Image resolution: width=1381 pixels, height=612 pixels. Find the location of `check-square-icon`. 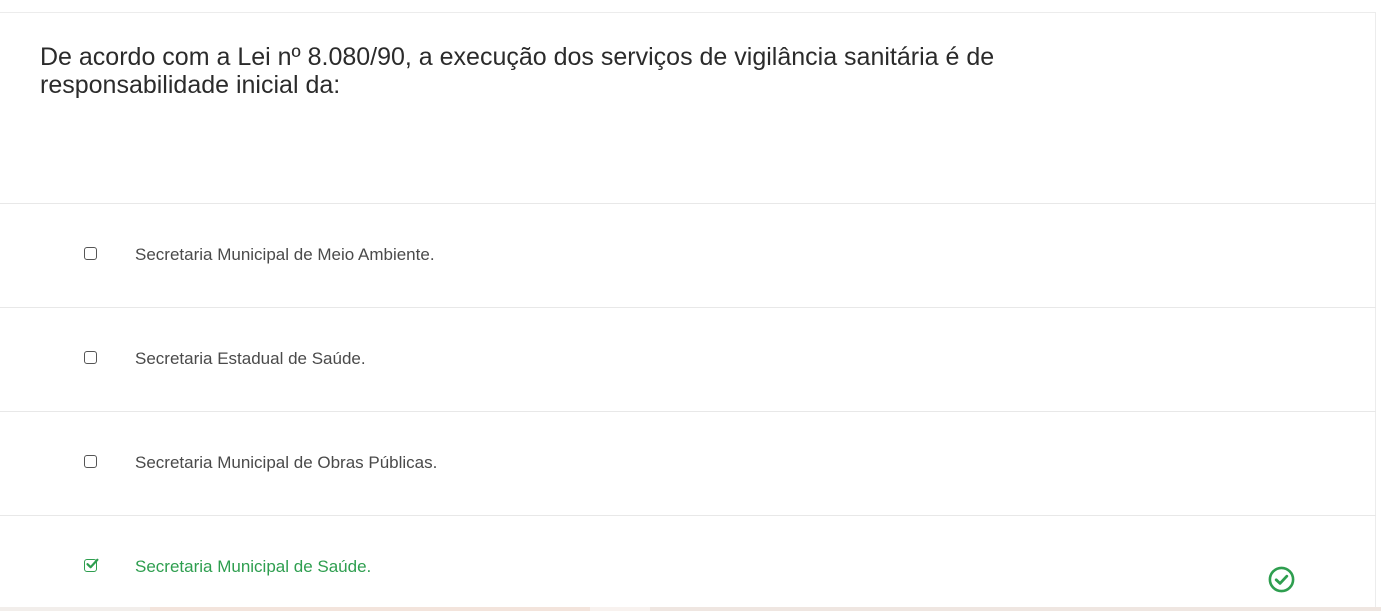

check-square-icon is located at coordinates (91, 565).